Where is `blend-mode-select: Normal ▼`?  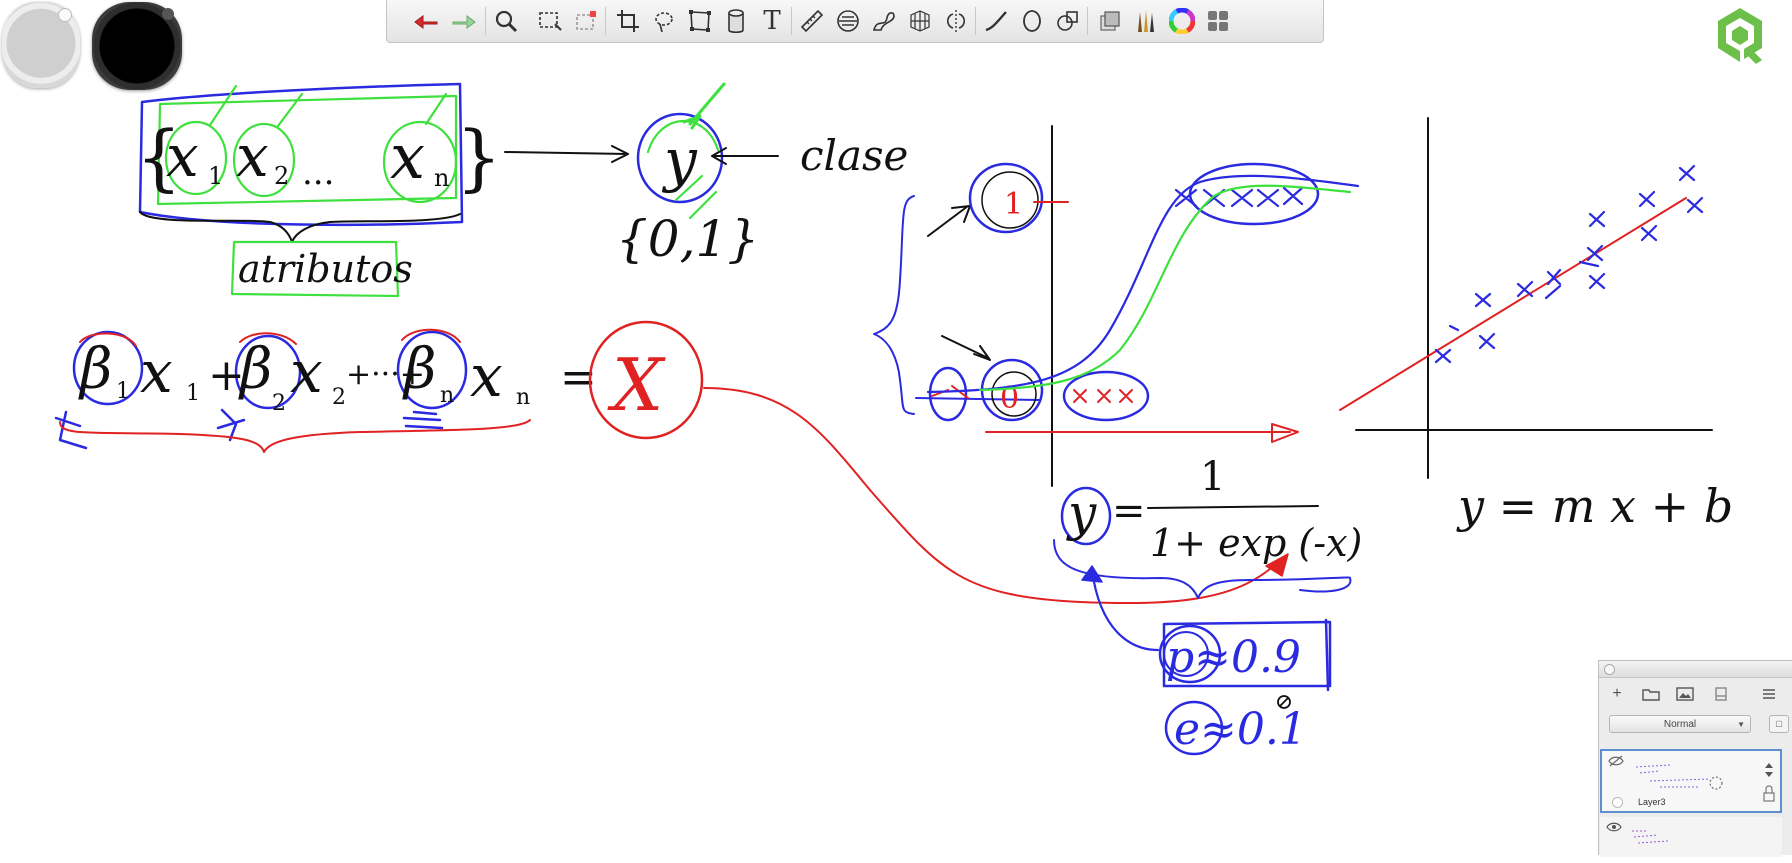
blend-mode-select: Normal ▼ is located at coordinates (1680, 724).